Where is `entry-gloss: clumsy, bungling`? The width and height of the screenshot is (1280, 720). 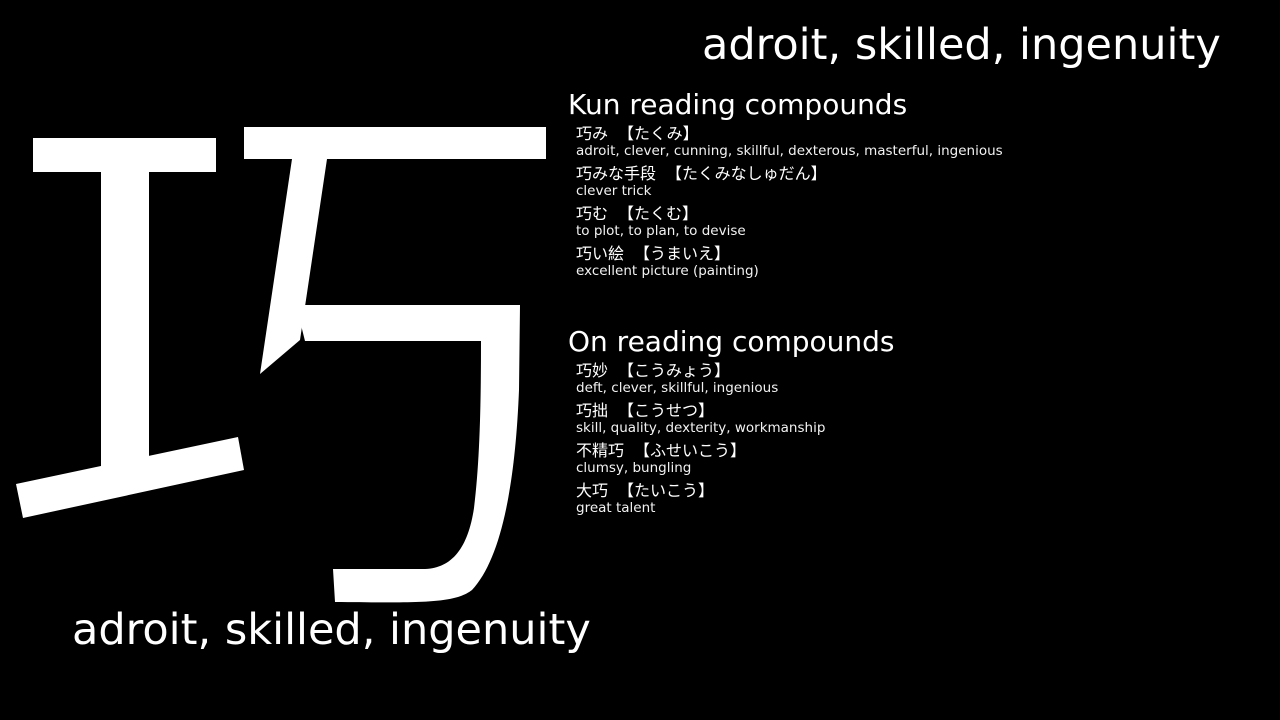
entry-gloss: clumsy, bungling is located at coordinates (634, 468).